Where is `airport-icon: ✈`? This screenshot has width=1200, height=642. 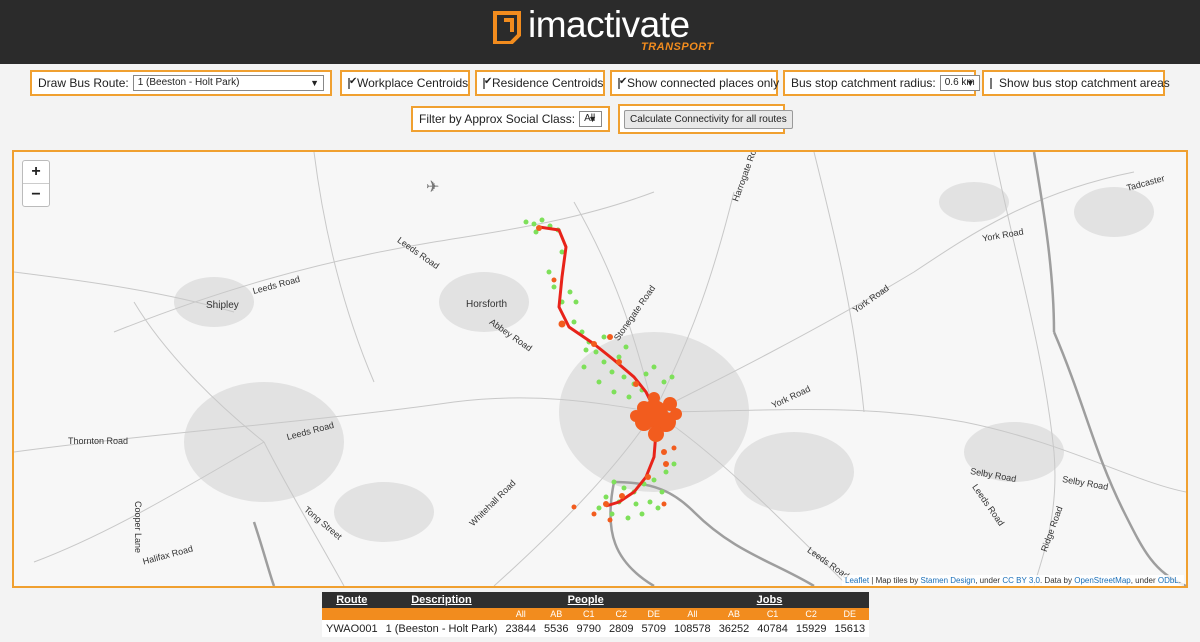 airport-icon: ✈ is located at coordinates (432, 187).